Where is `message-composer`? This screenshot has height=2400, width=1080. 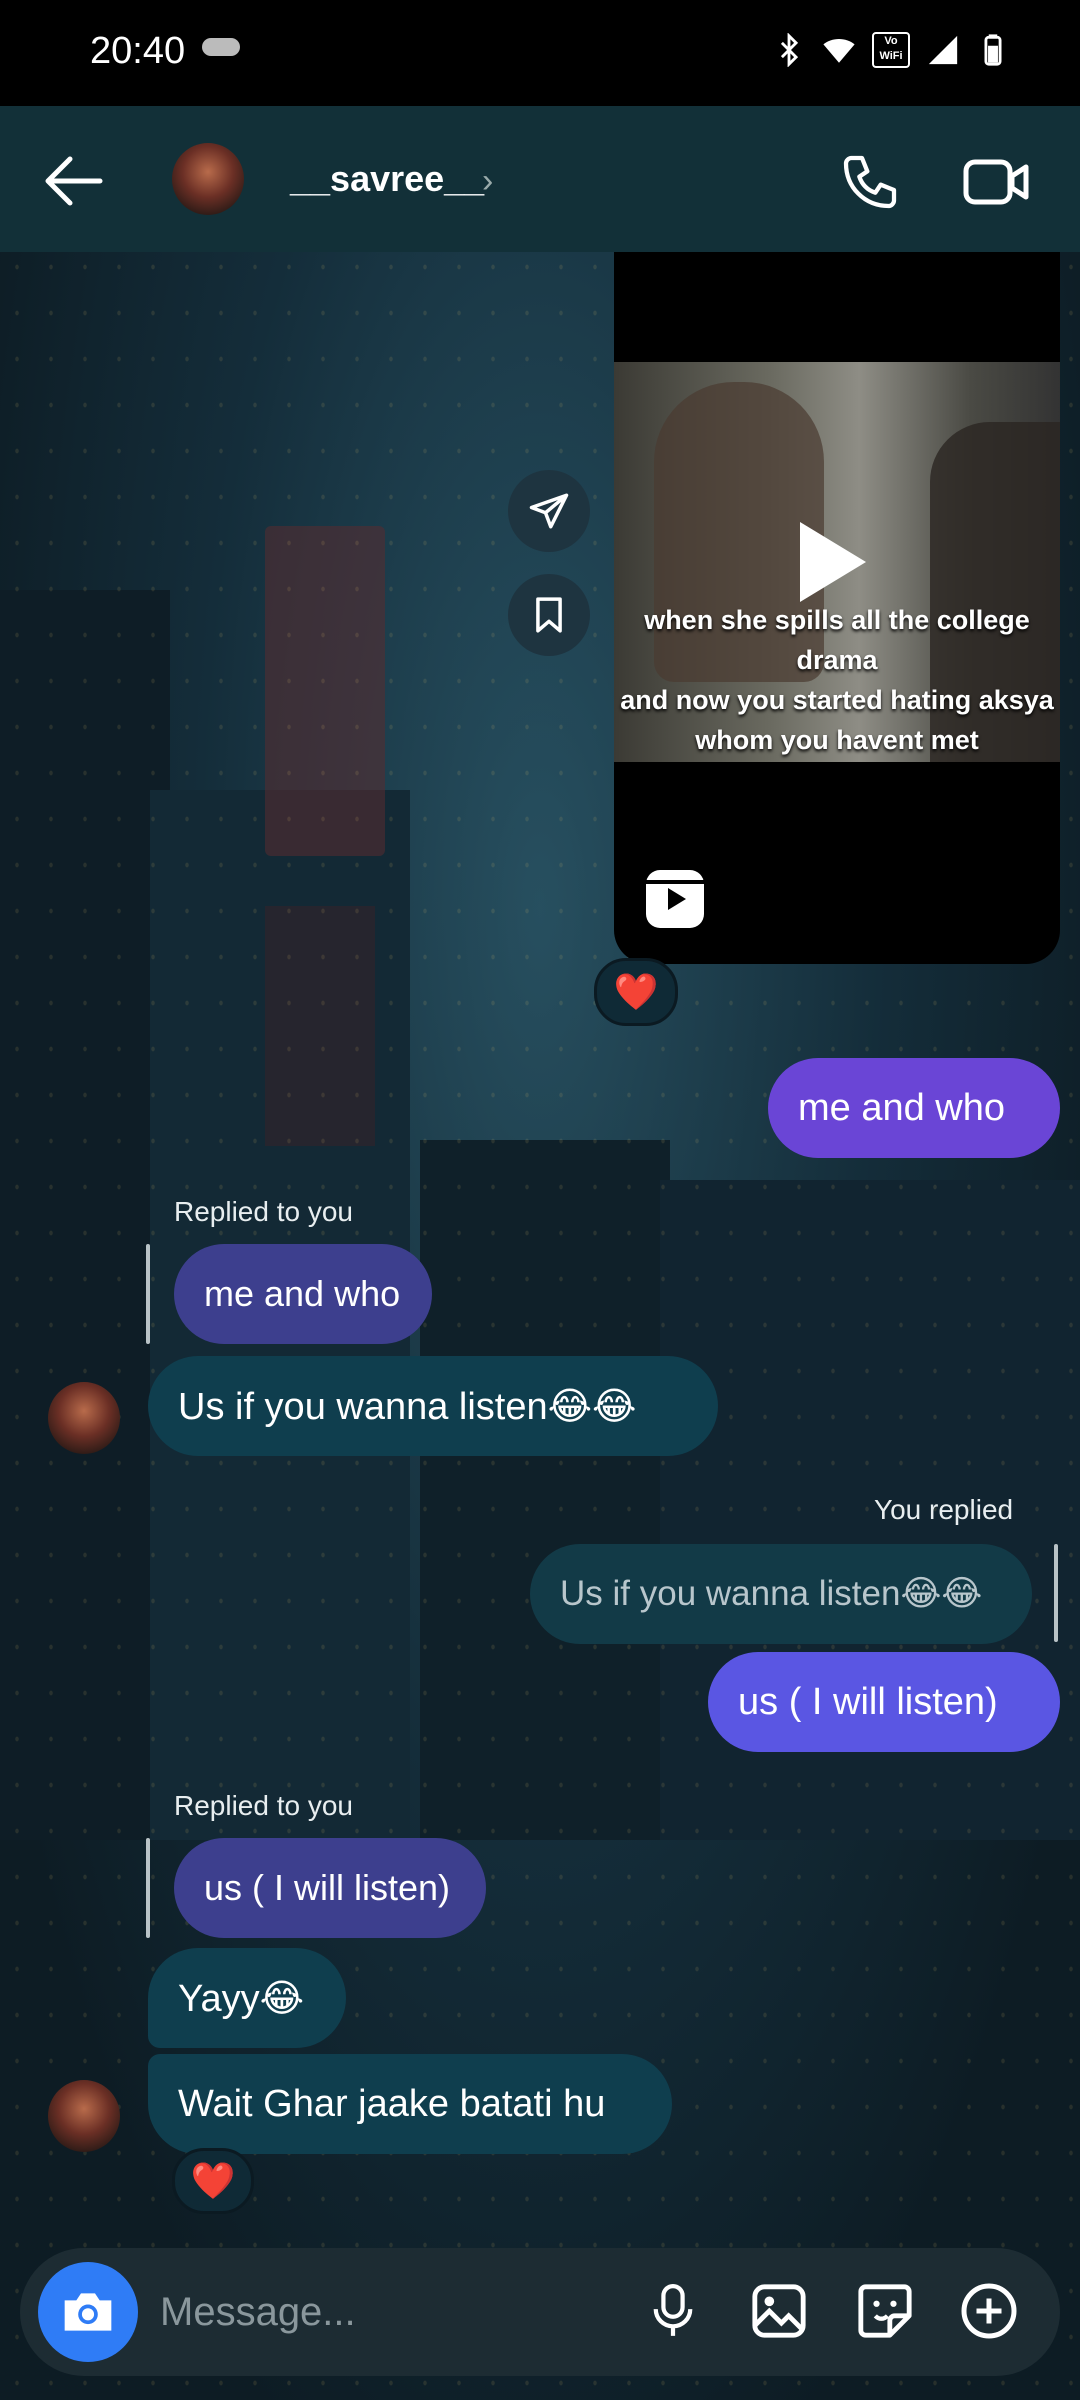
message-composer is located at coordinates (540, 2312).